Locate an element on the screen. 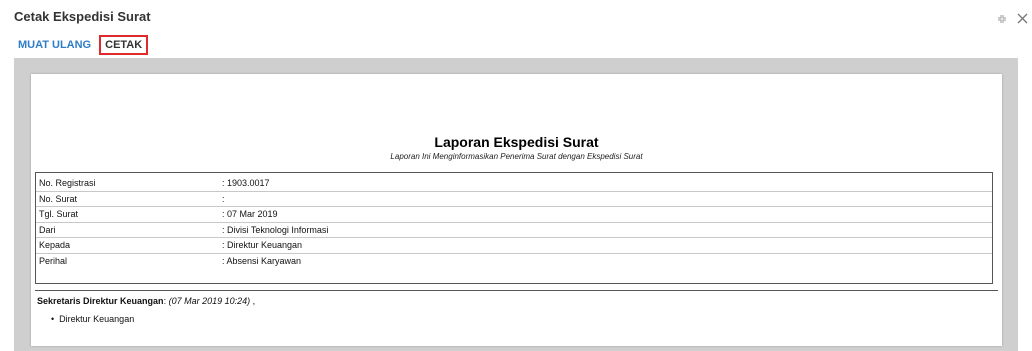 Image resolution: width=1032 pixels, height=351 pixels. close-icon is located at coordinates (1022, 20).